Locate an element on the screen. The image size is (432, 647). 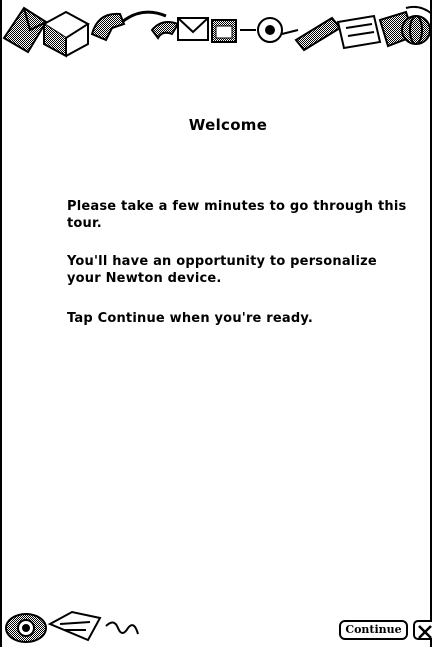
page-title: Welcome is located at coordinates (228, 125).